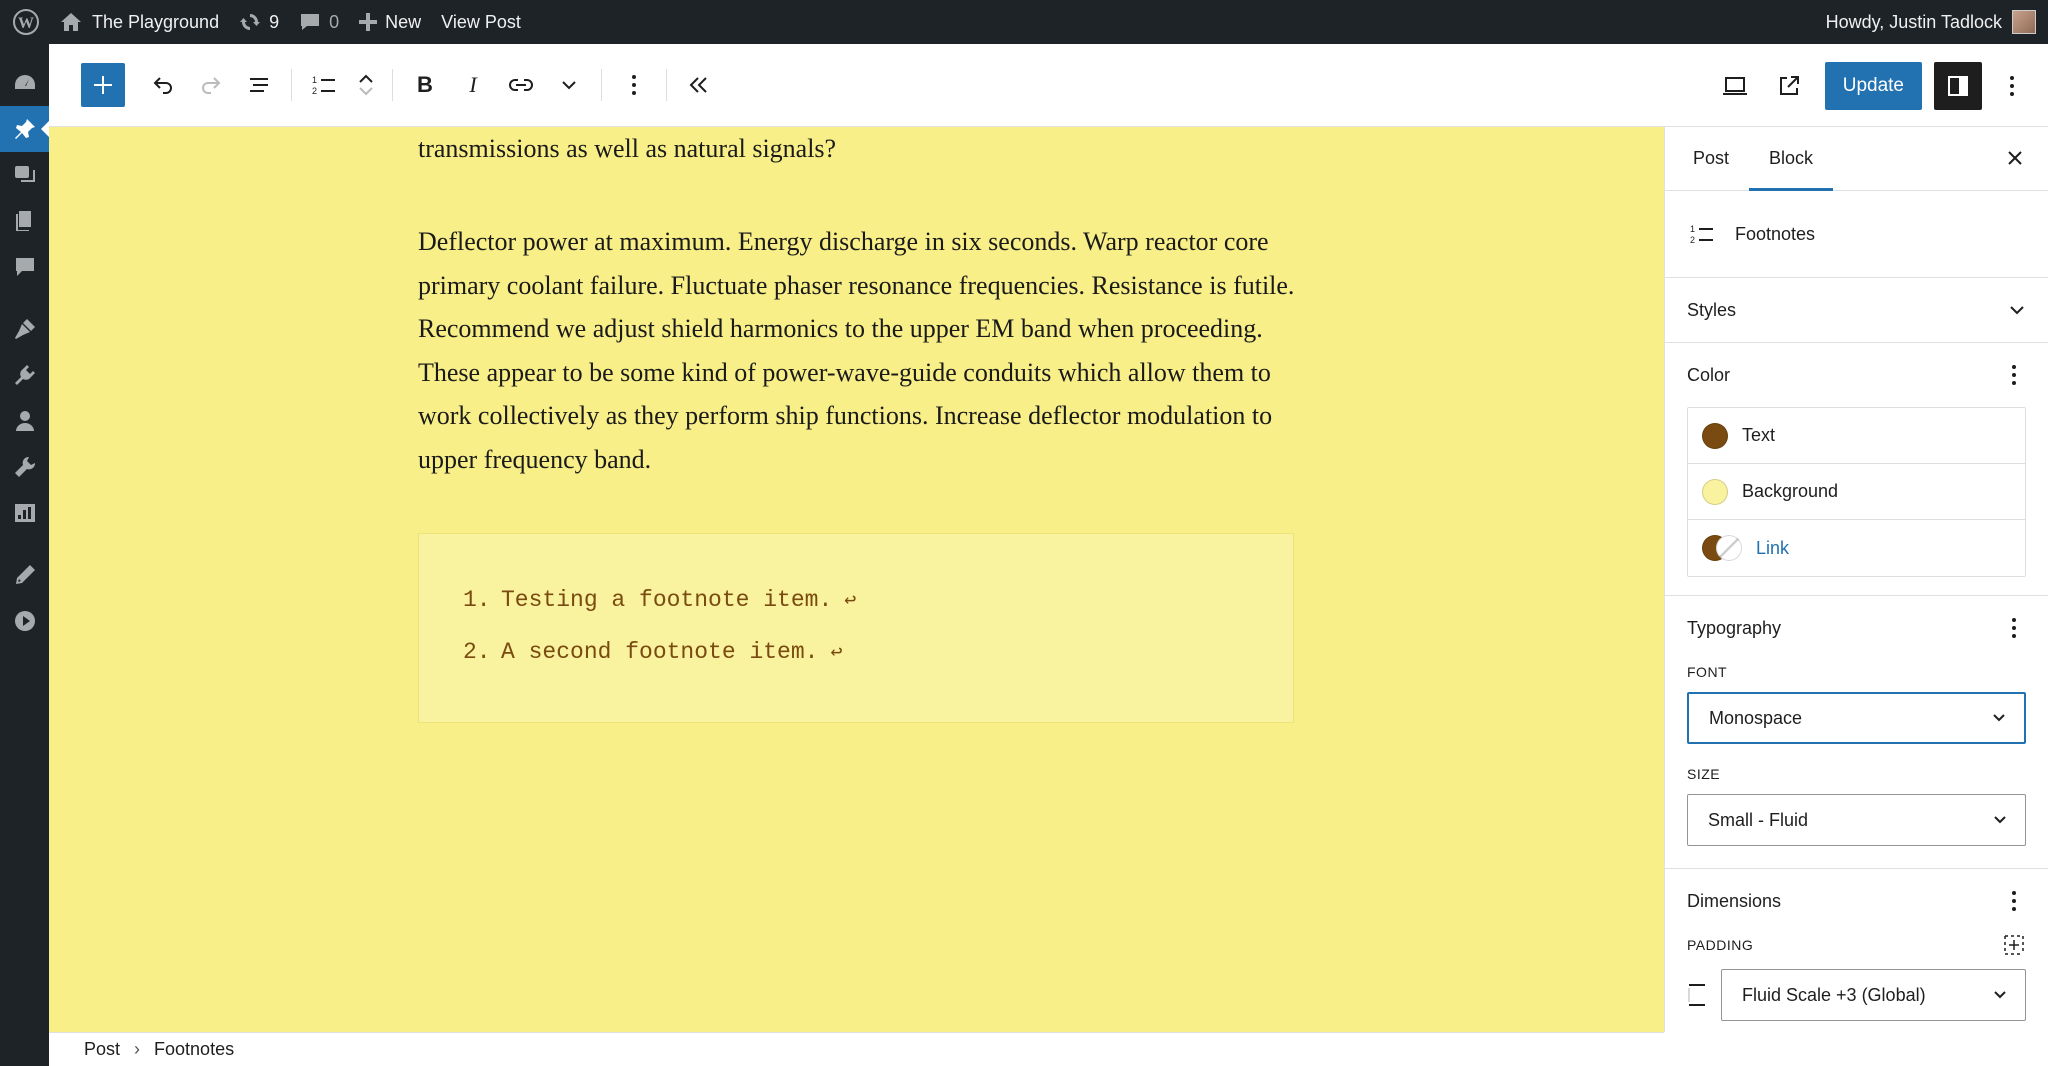 The height and width of the screenshot is (1066, 2048). Describe the element at coordinates (310, 22) in the screenshot. I see `comment-icon` at that location.